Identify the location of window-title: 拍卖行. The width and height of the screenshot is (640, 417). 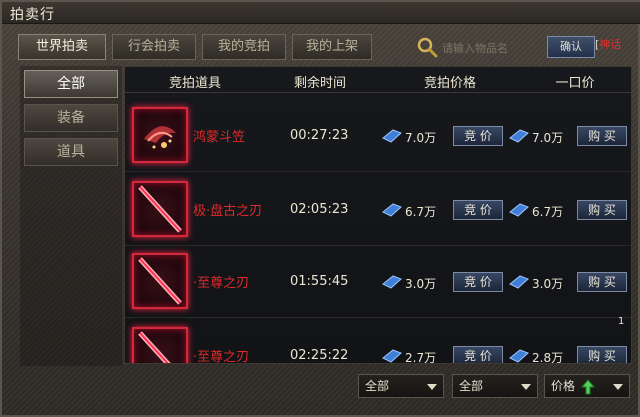
(32, 15).